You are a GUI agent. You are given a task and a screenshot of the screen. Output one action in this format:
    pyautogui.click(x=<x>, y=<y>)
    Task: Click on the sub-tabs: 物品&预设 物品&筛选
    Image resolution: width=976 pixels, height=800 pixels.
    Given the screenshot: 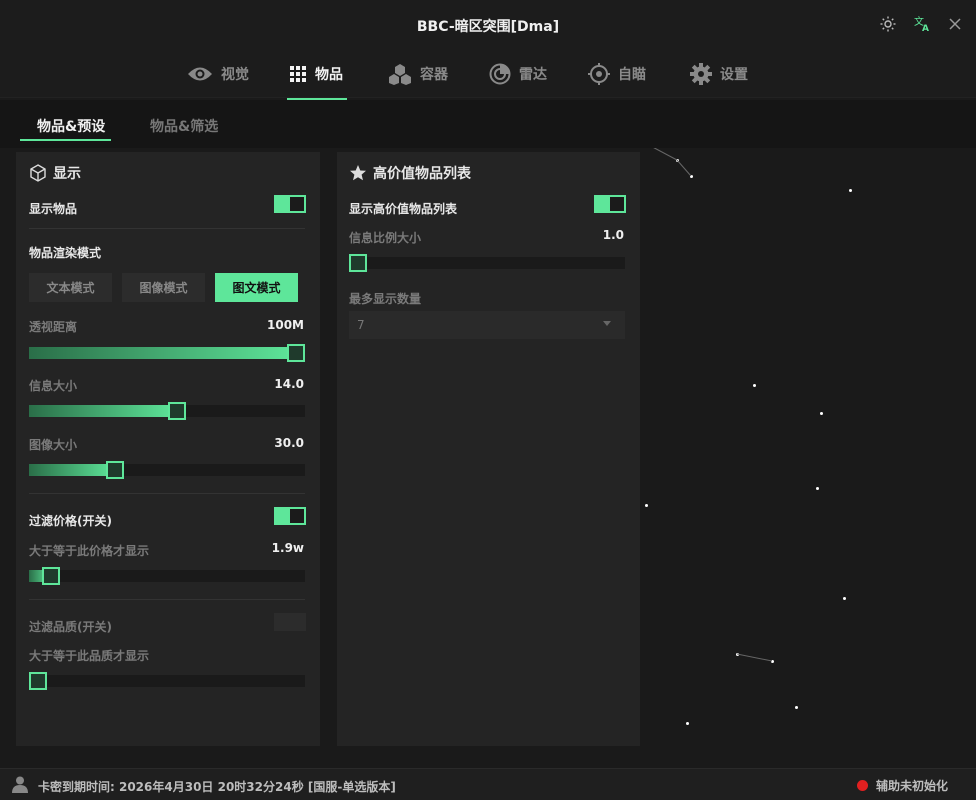 What is the action you would take?
    pyautogui.click(x=488, y=124)
    